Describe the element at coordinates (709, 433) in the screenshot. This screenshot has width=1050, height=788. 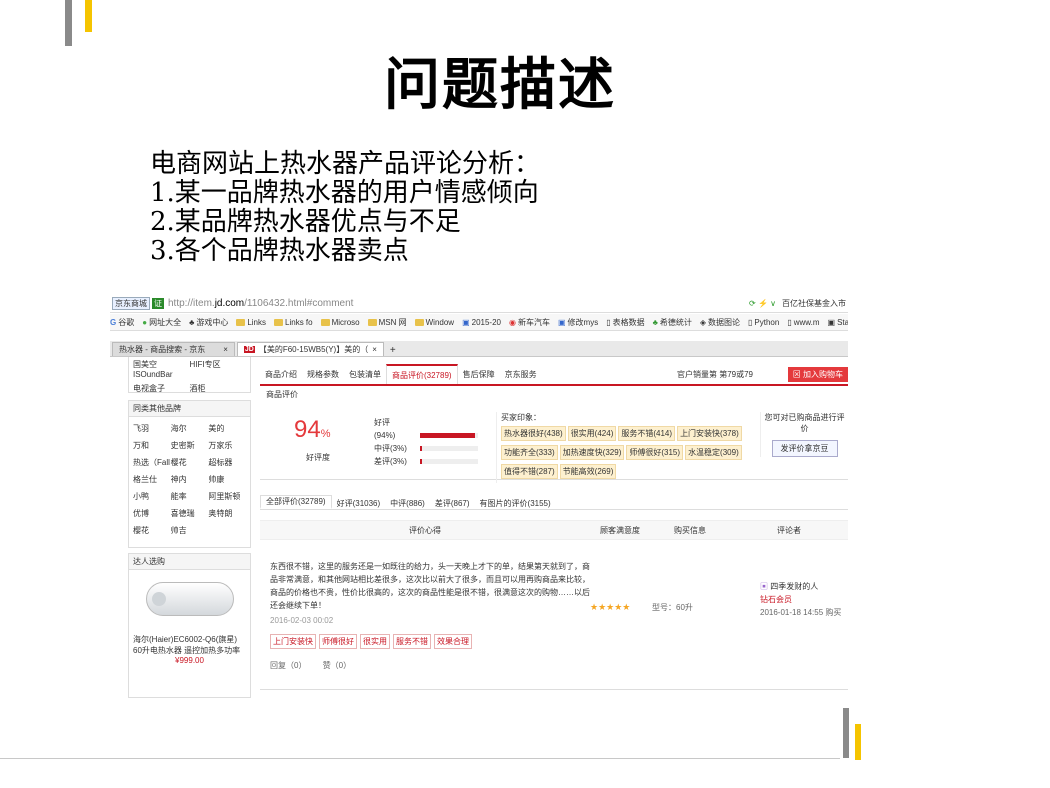
I see `impression-tag: 上门安装快(378)` at that location.